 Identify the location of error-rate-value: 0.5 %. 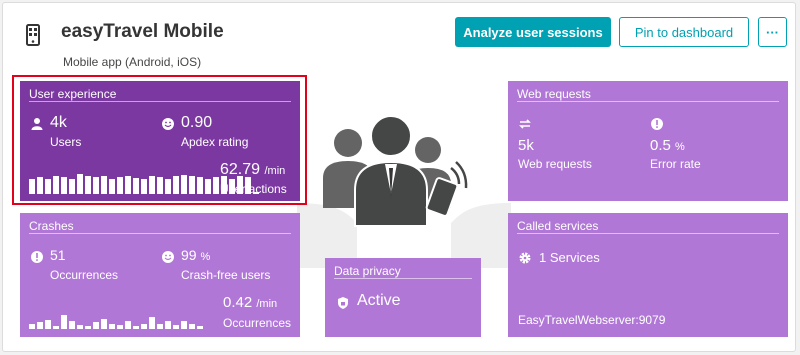
(667, 145).